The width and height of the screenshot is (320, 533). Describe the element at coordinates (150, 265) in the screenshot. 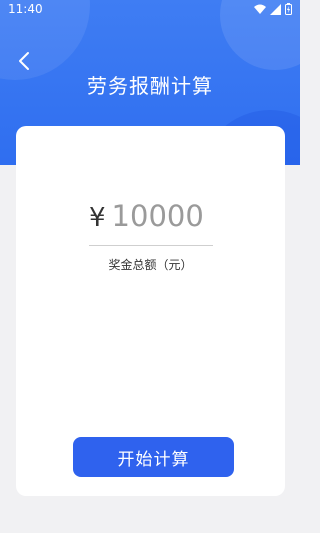

I see `amount-label: 奖金总额（元）` at that location.